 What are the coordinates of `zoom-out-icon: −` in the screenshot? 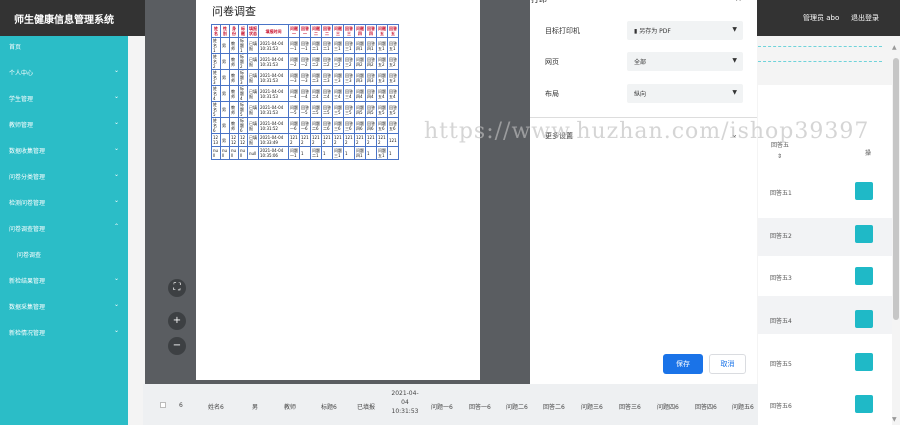 It's located at (177, 346).